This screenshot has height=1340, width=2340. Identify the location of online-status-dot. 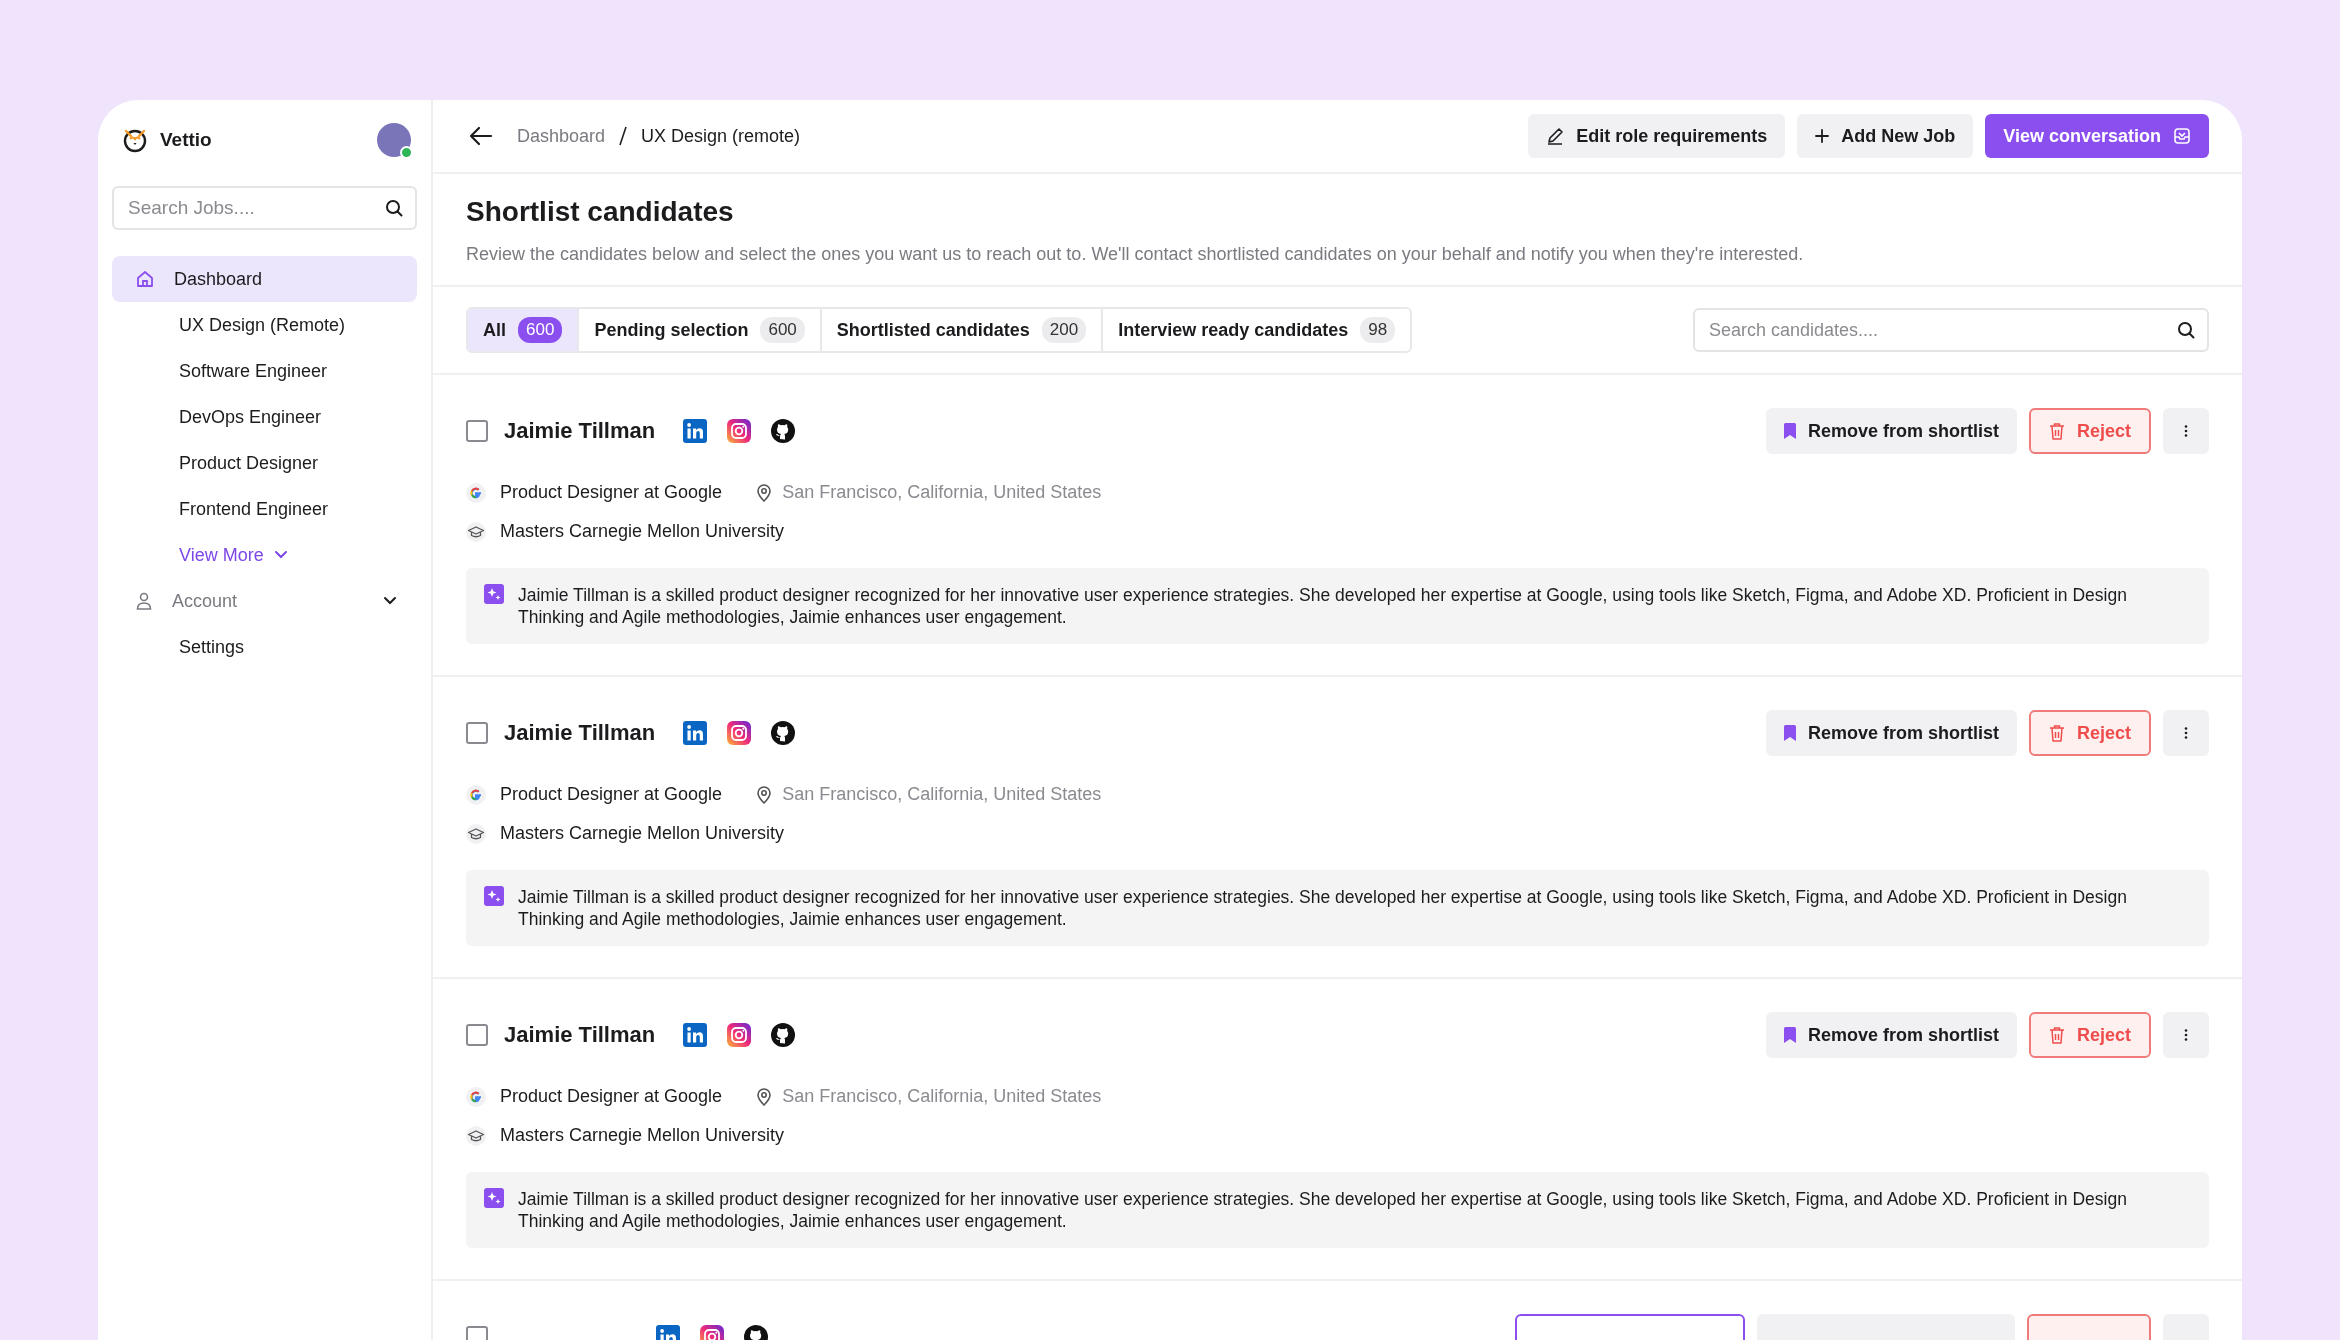
(406, 152).